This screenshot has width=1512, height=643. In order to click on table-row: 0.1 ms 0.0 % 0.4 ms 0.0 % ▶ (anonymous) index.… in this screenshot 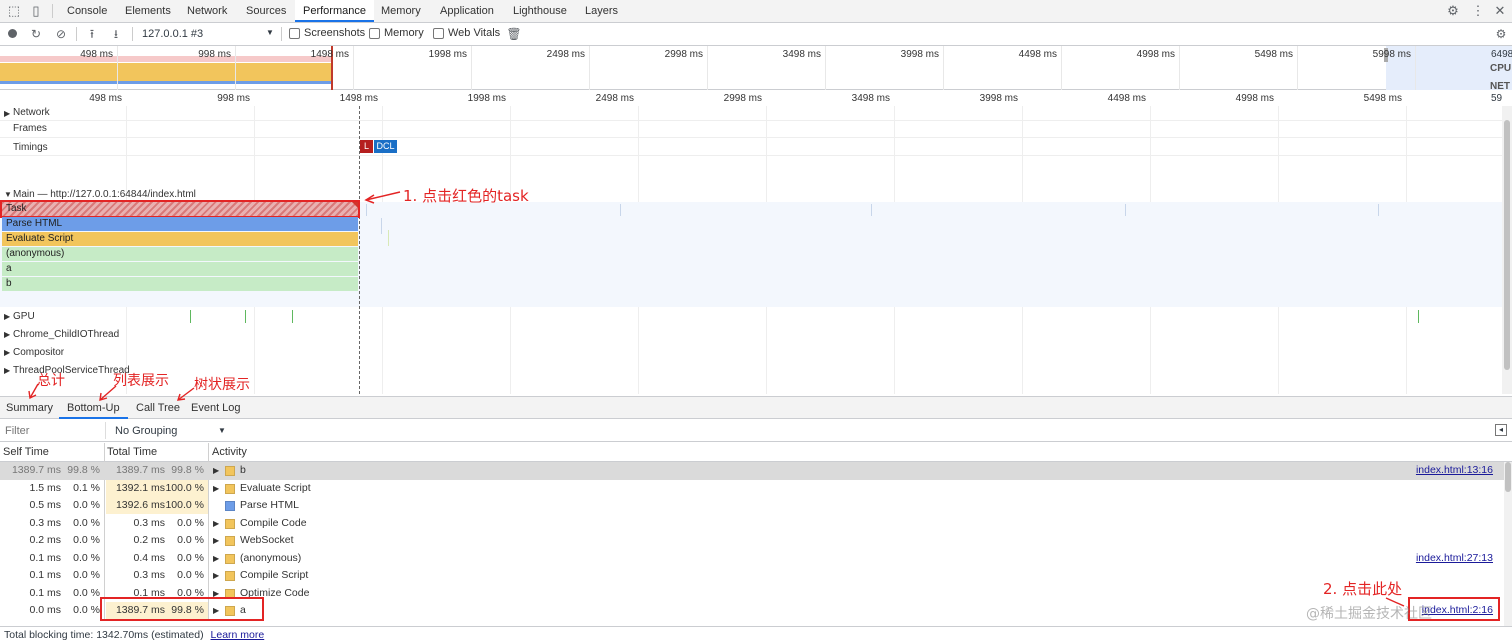, I will do `click(752, 559)`.